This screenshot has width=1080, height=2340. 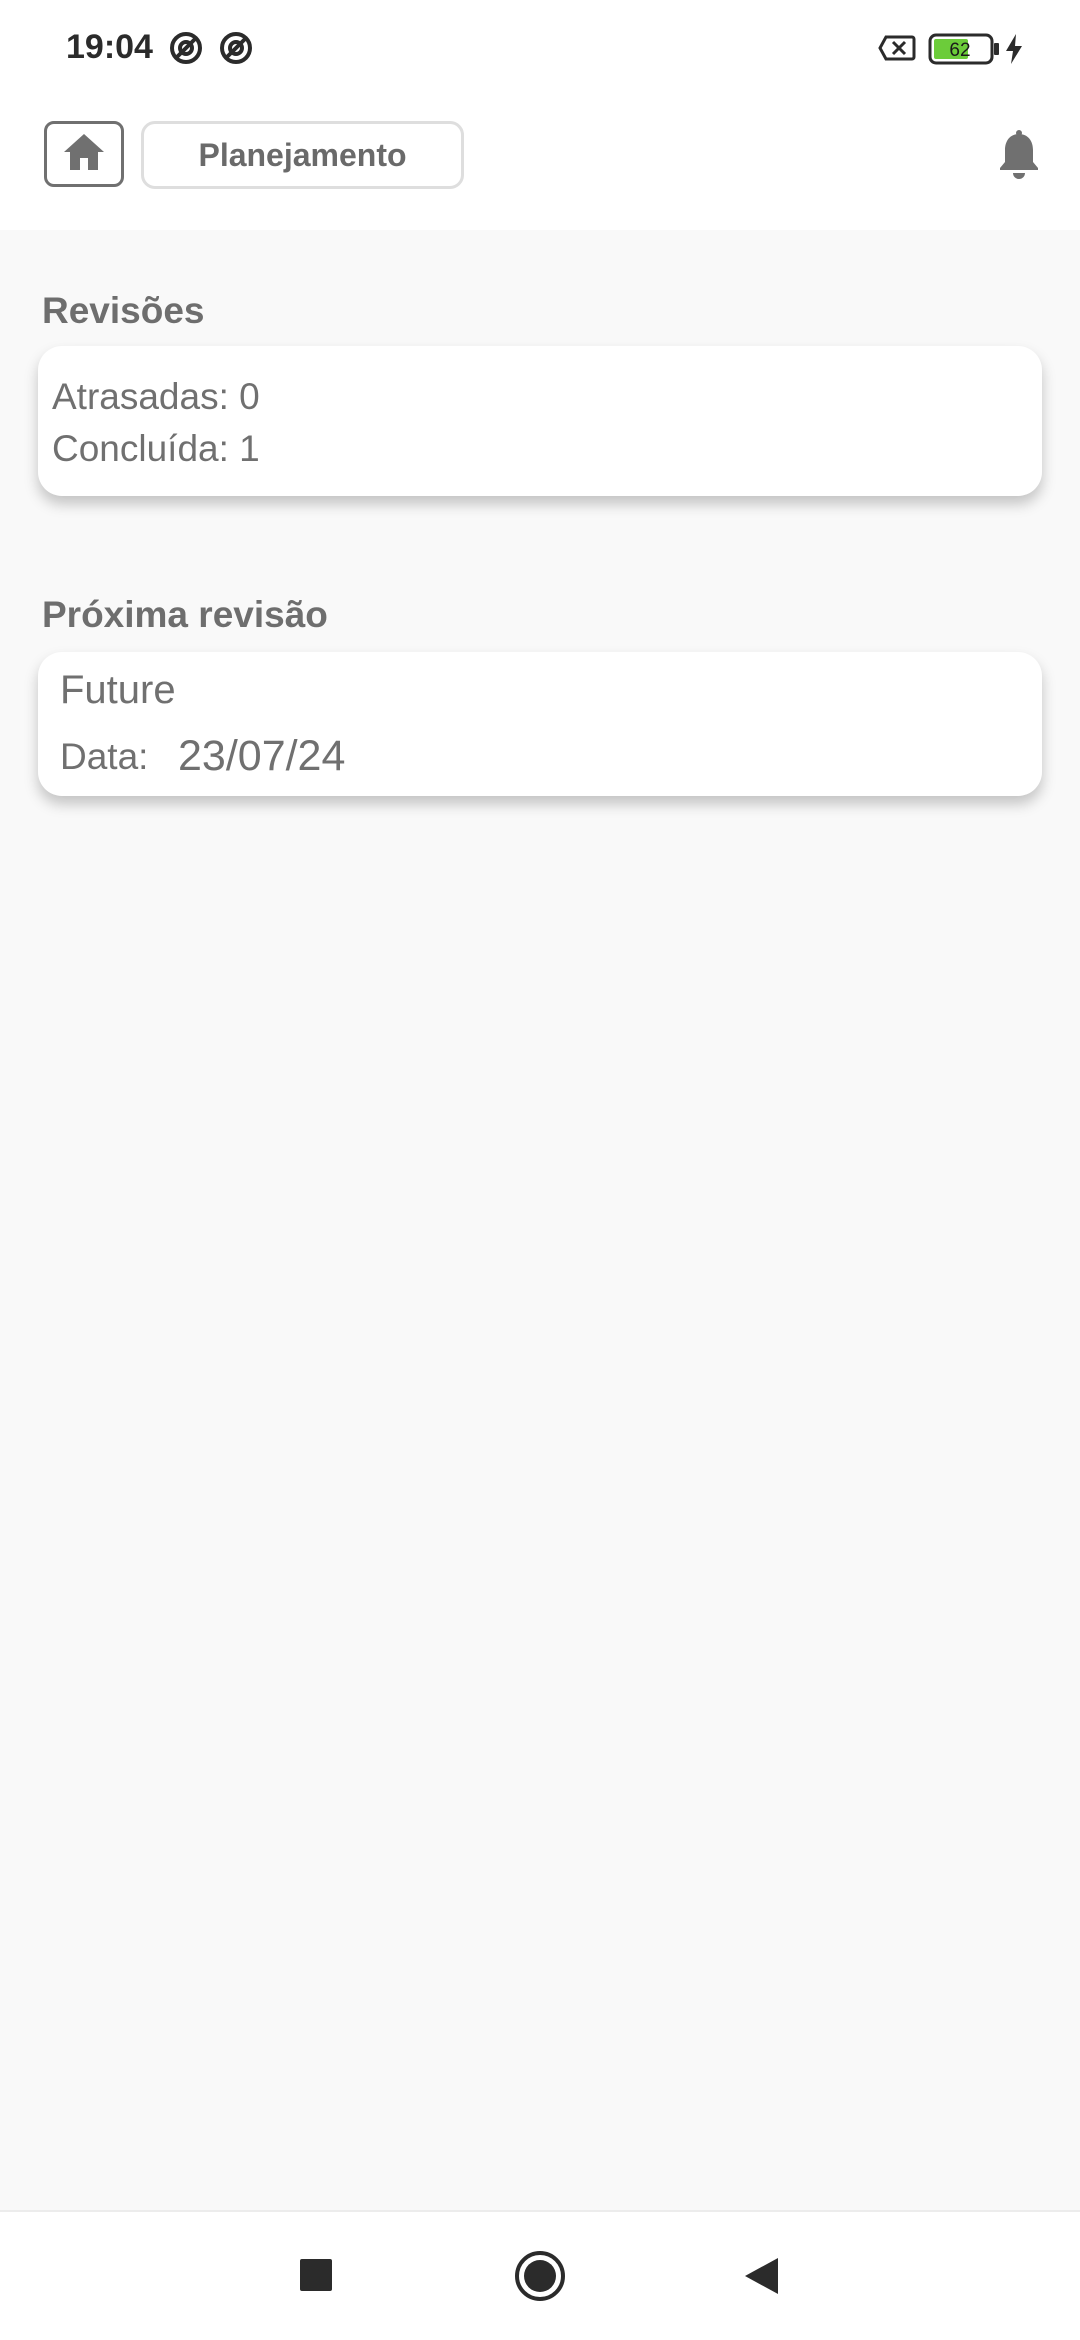 What do you see at coordinates (540, 50) in the screenshot?
I see `status-bar: 19:04 62` at bounding box center [540, 50].